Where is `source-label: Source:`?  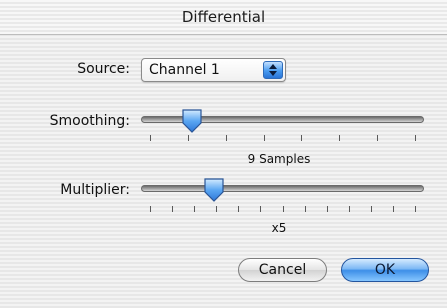 source-label: Source: is located at coordinates (103, 69).